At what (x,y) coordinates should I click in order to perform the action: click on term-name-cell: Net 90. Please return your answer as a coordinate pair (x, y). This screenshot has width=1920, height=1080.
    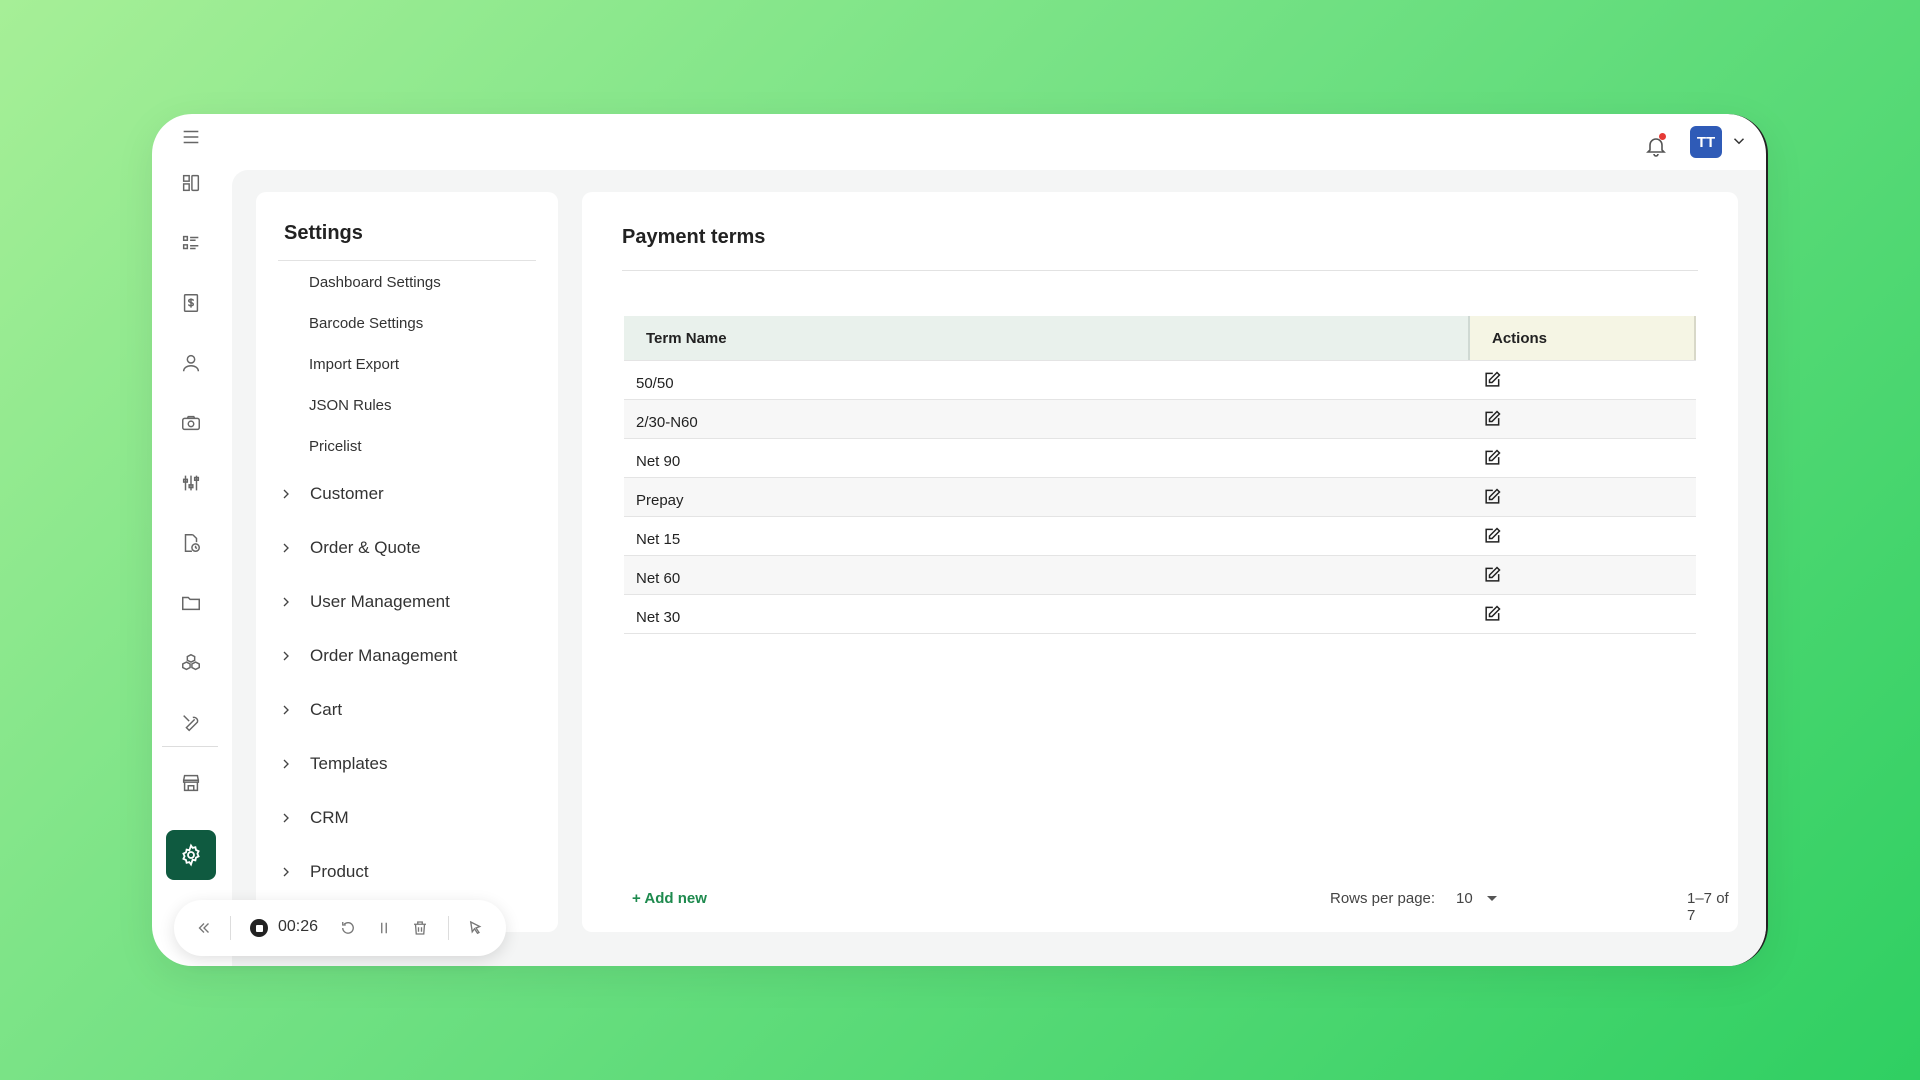
    Looking at the image, I should click on (658, 461).